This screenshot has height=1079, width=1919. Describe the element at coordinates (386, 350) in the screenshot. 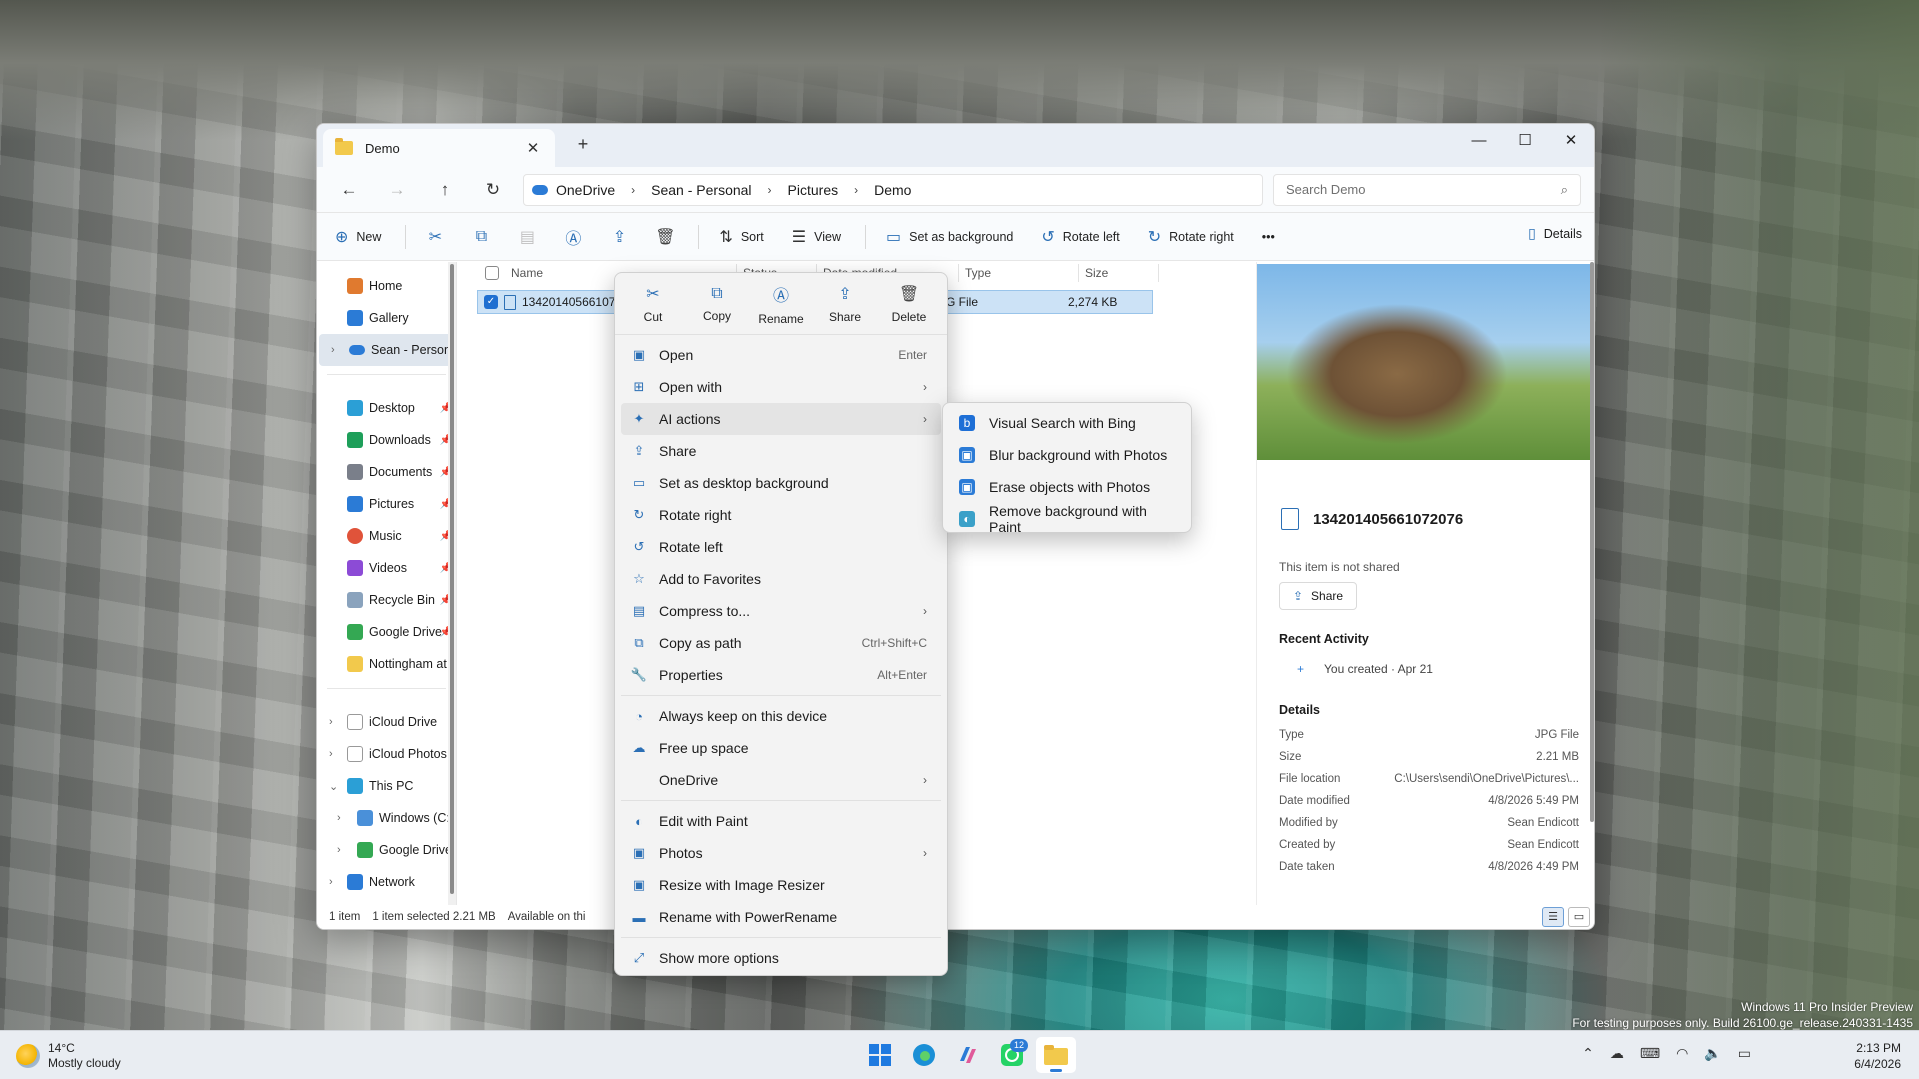

I see `nav-item-sean-personal: › Sean - Personal` at that location.